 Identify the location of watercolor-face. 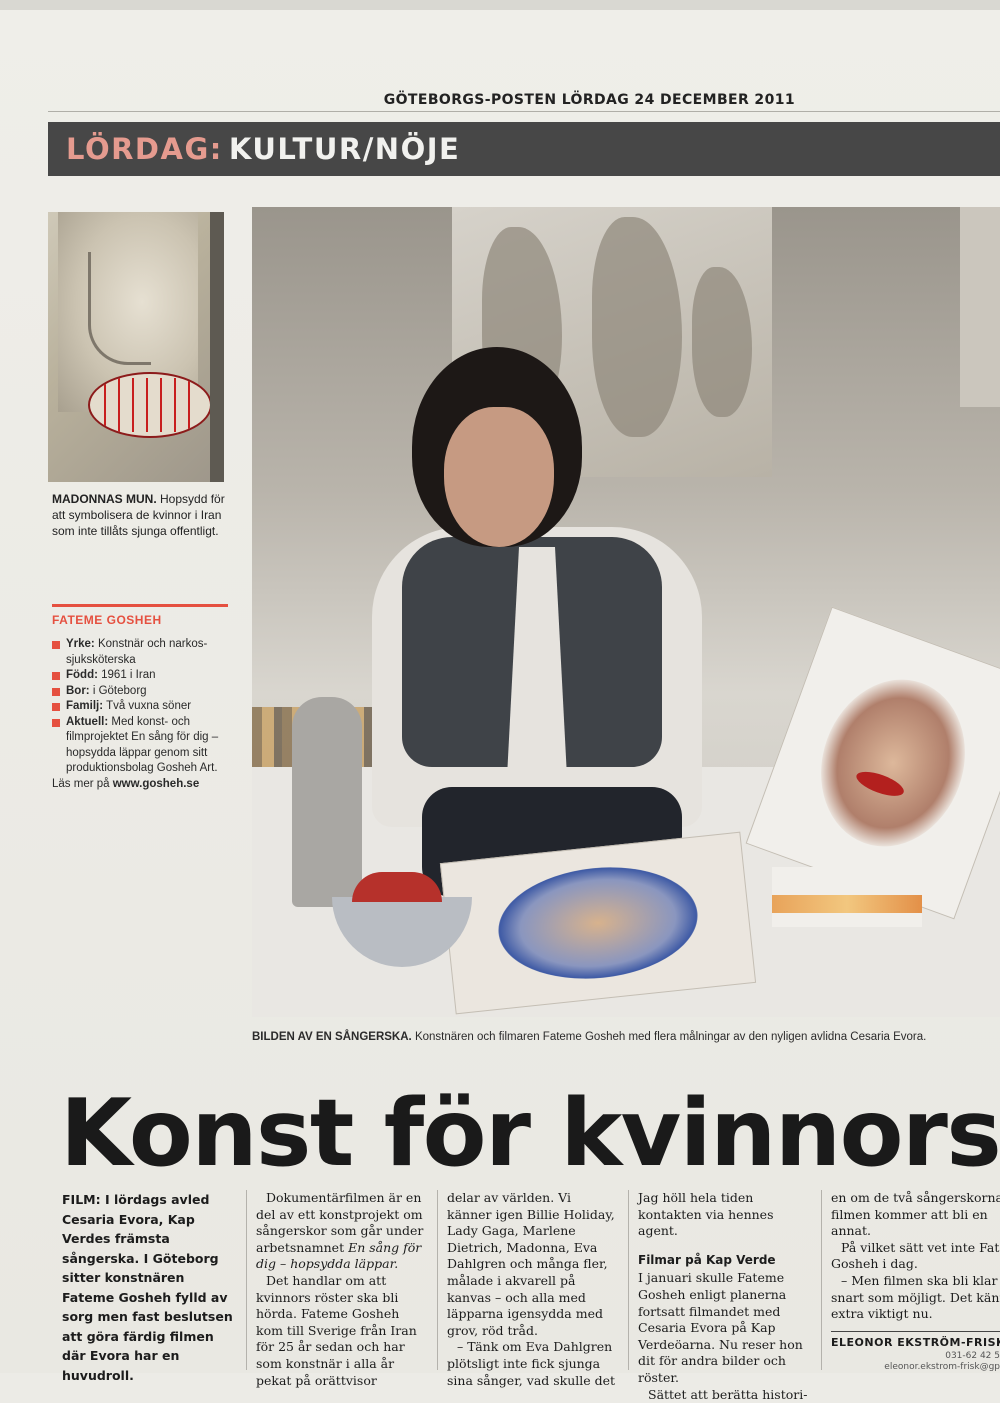
(598, 923).